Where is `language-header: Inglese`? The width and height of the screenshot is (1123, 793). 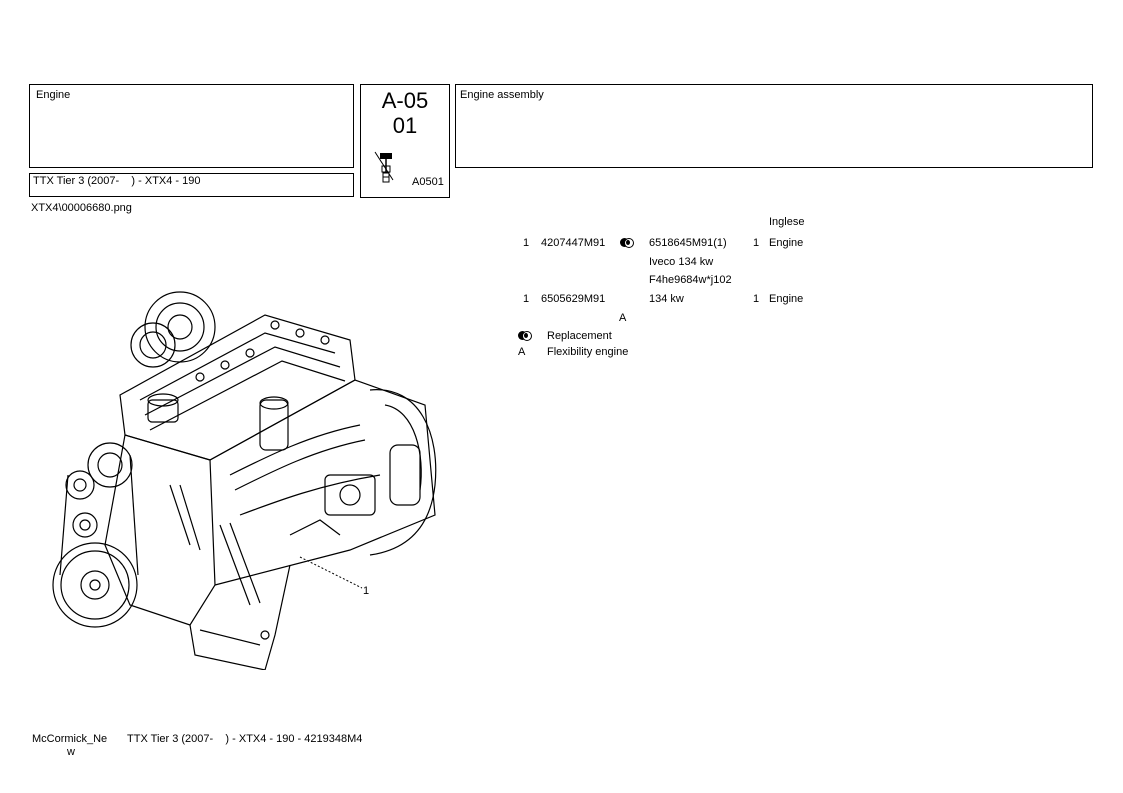
language-header: Inglese is located at coordinates (787, 222).